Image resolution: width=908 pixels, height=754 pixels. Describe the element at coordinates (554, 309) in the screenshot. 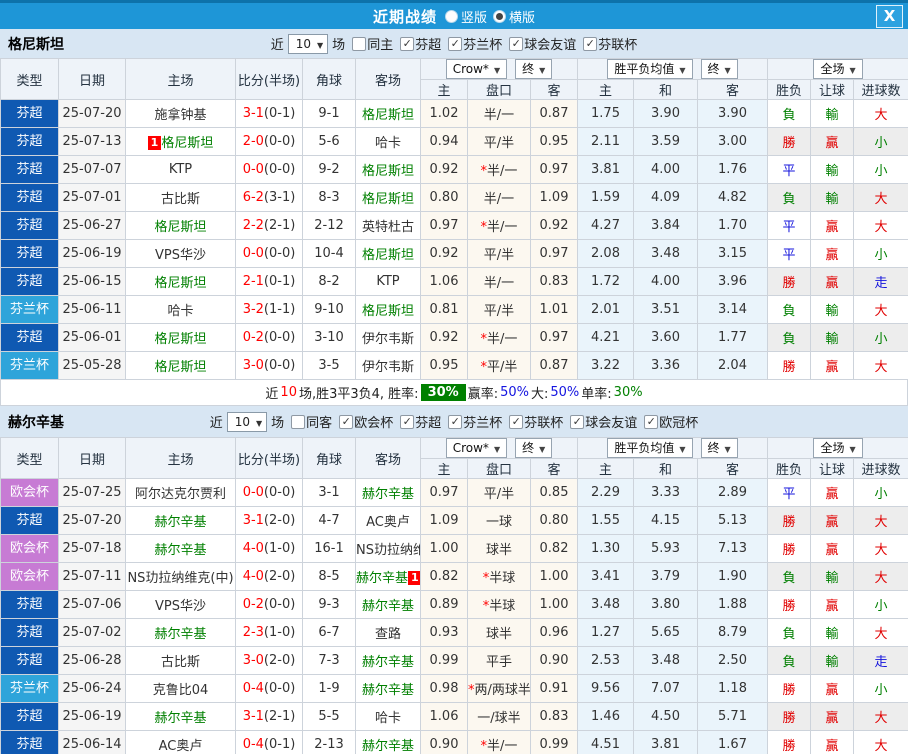

I see `odds-away-cell: 1.01` at that location.